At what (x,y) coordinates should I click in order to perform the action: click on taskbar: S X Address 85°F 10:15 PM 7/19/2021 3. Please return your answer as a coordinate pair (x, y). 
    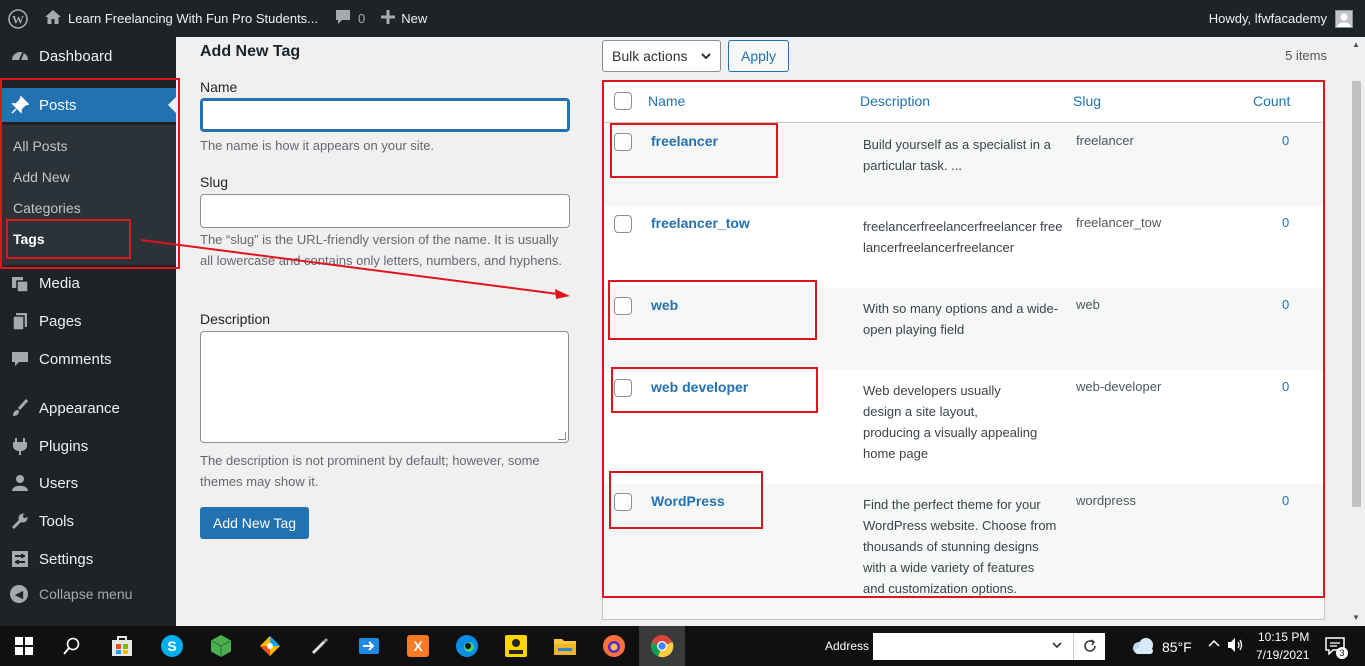
    Looking at the image, I should click on (682, 646).